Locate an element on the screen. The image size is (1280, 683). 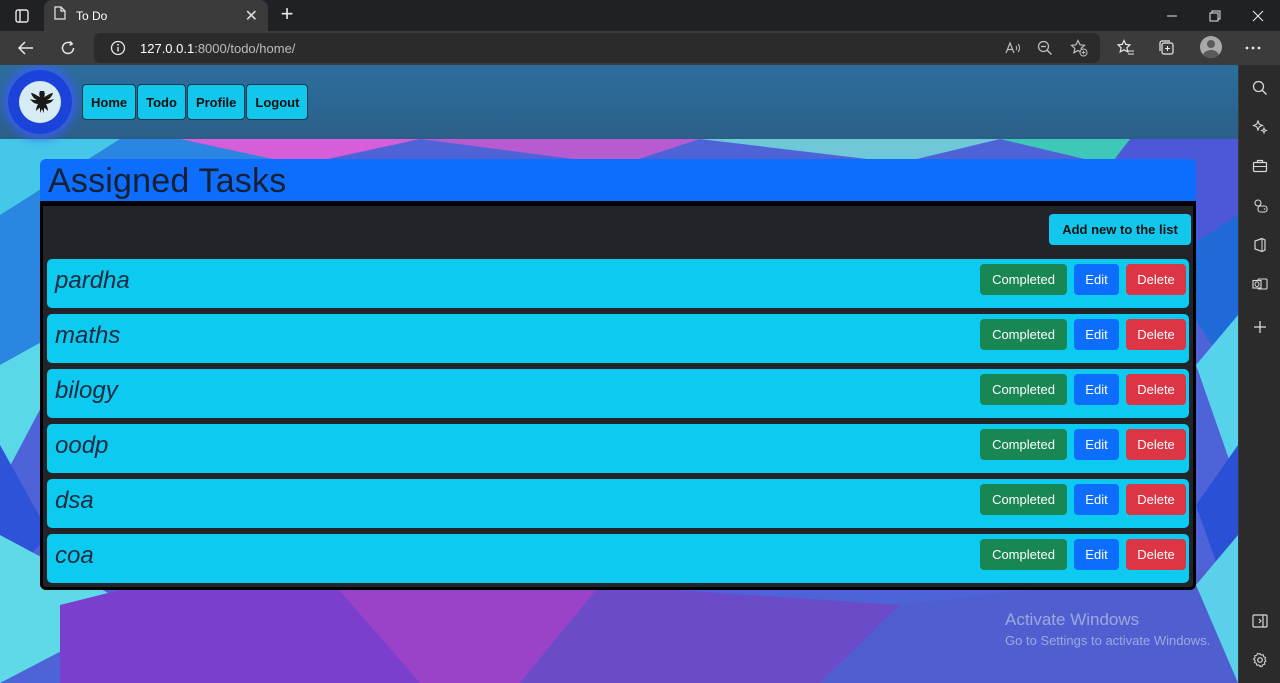
new-tab-icon: + is located at coordinates (287, 14).